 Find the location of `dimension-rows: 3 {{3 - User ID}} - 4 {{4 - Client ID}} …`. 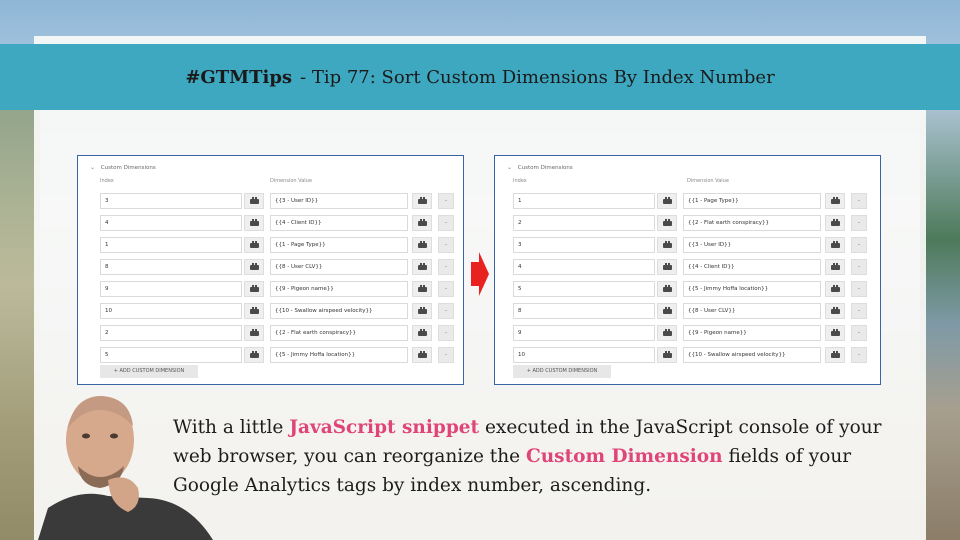

dimension-rows: 3 {{3 - User ID}} - 4 {{4 - Client ID}} … is located at coordinates (277, 279).